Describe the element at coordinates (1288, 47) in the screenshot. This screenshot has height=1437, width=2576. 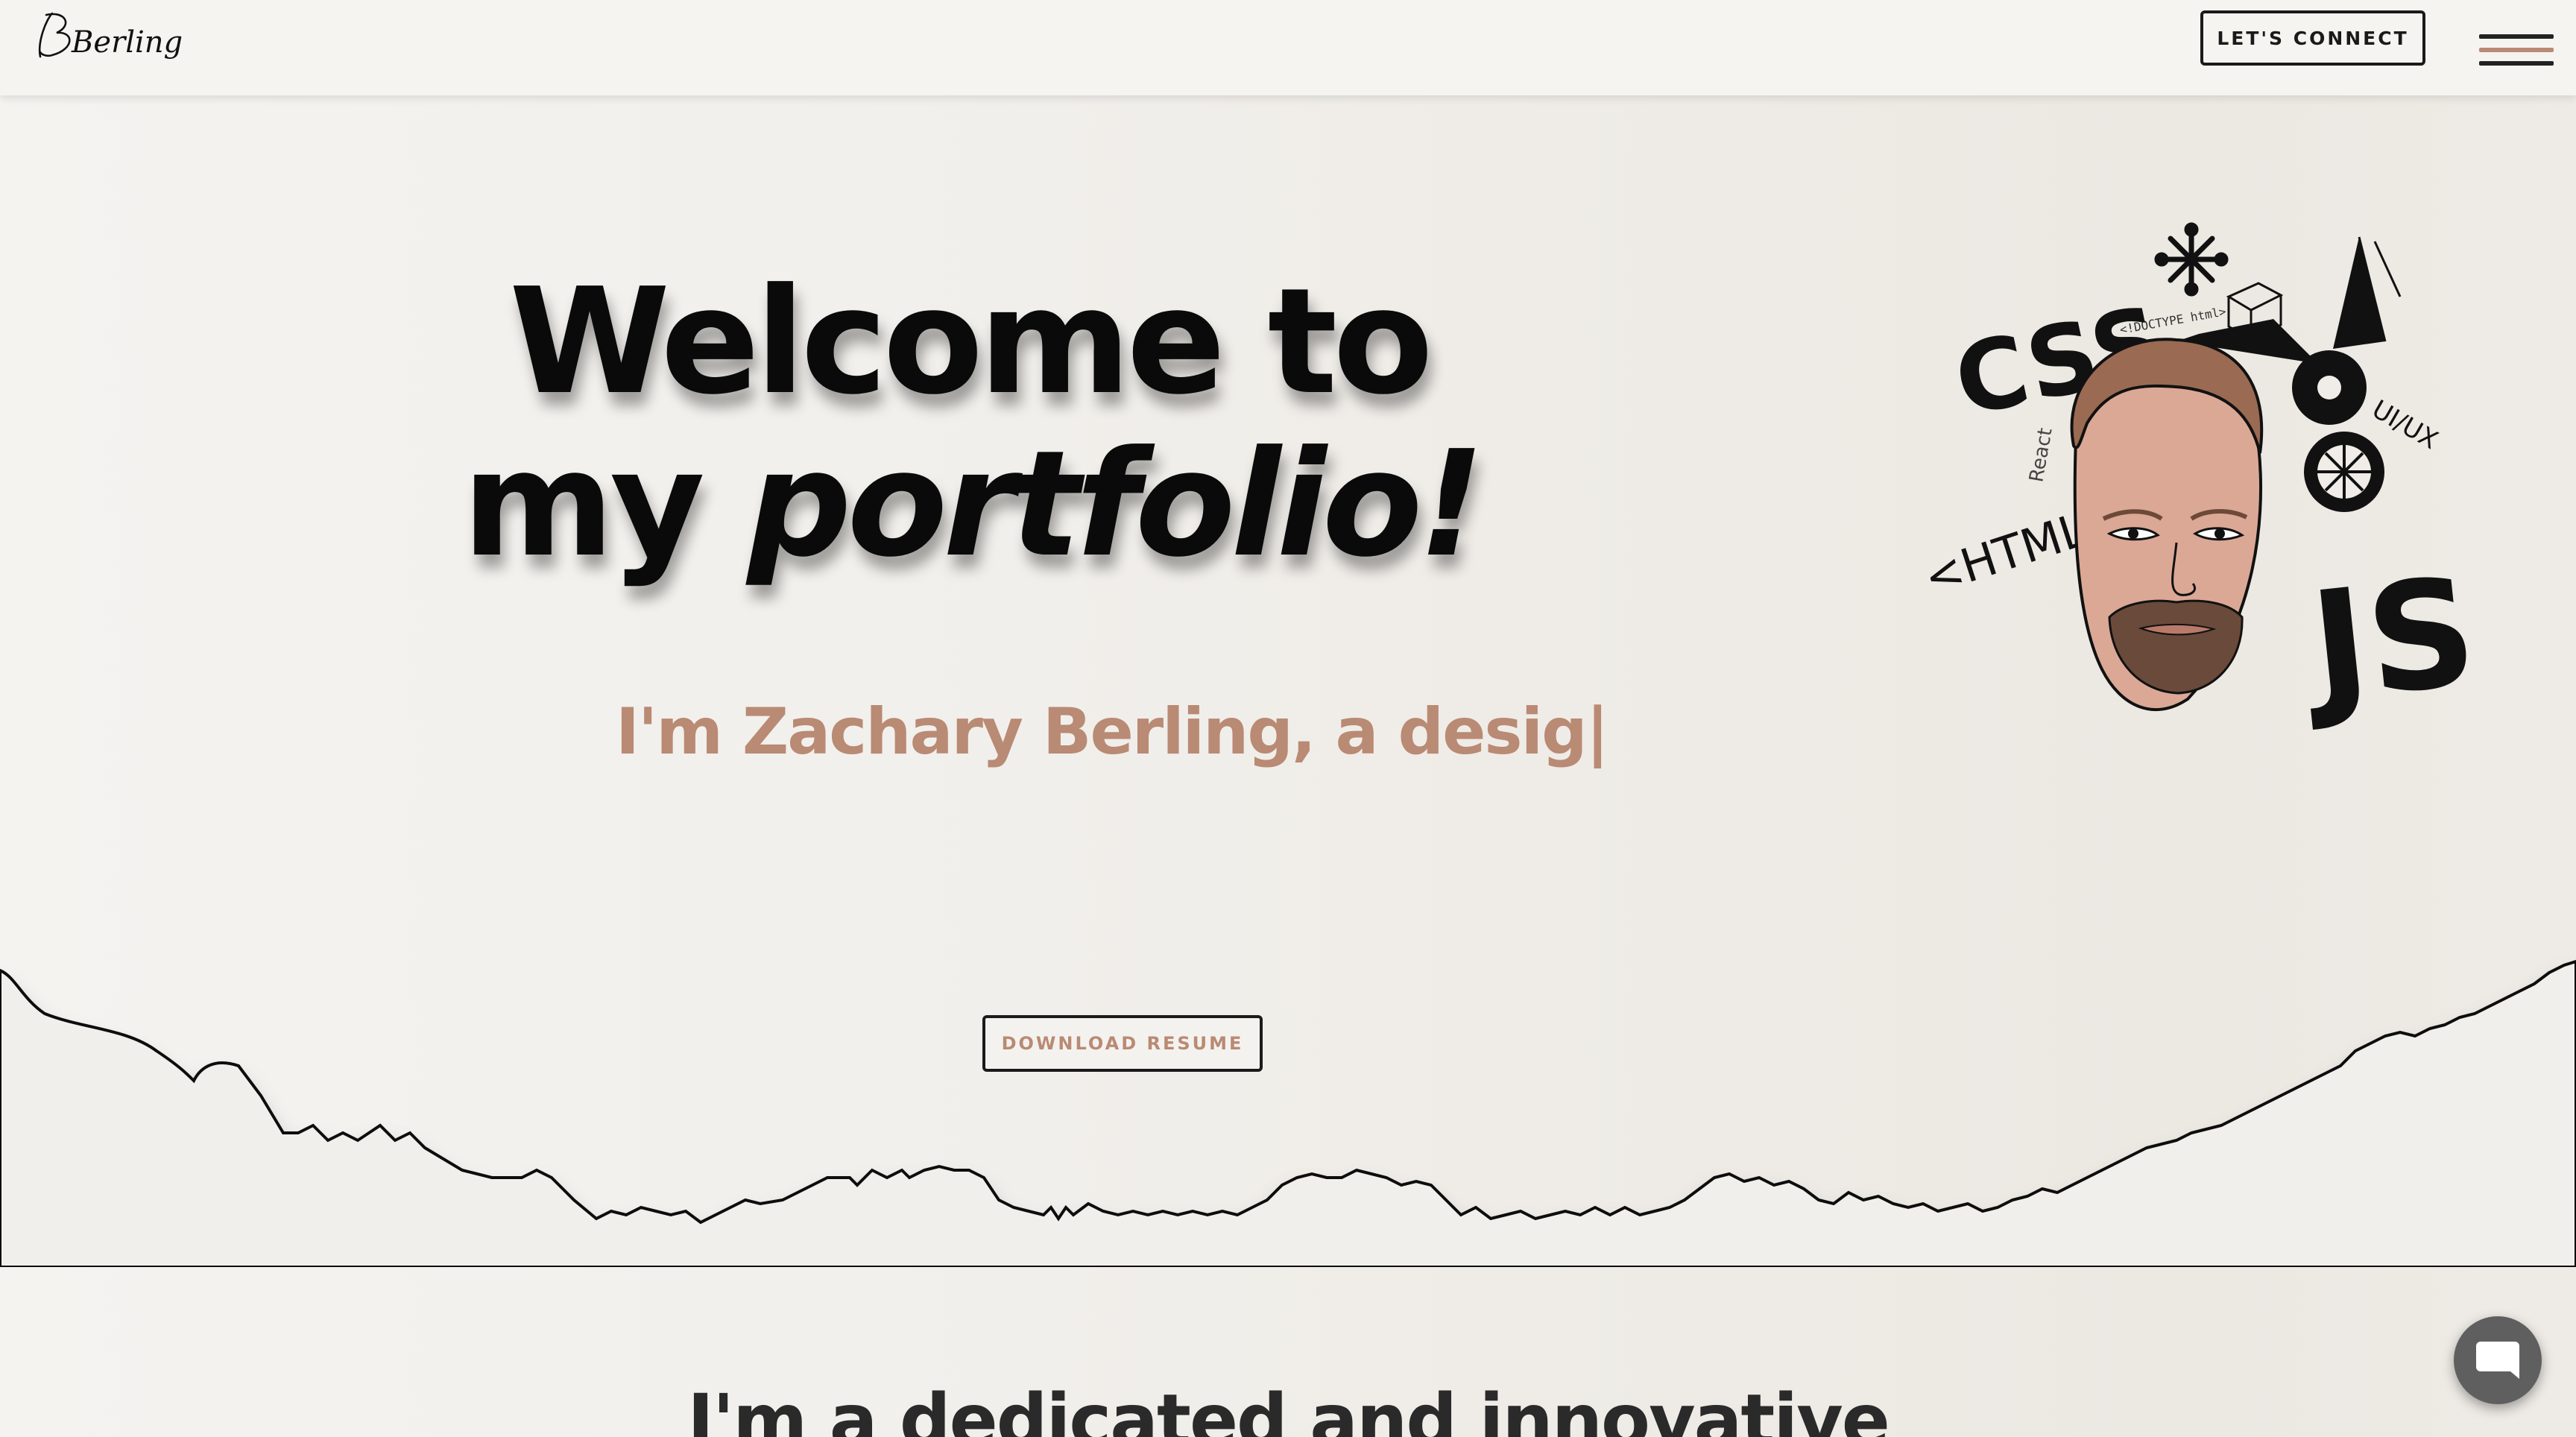
I see `site-header: Berling LET'S CONNECT` at that location.